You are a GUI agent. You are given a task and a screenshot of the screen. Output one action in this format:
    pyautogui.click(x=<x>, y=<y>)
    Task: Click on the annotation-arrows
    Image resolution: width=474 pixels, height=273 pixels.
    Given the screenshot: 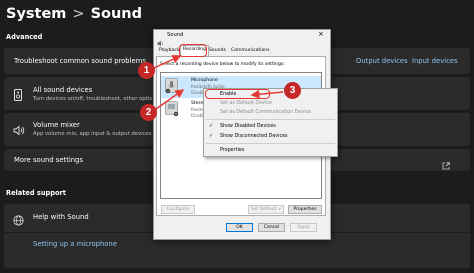 What is the action you would take?
    pyautogui.click(x=218, y=82)
    